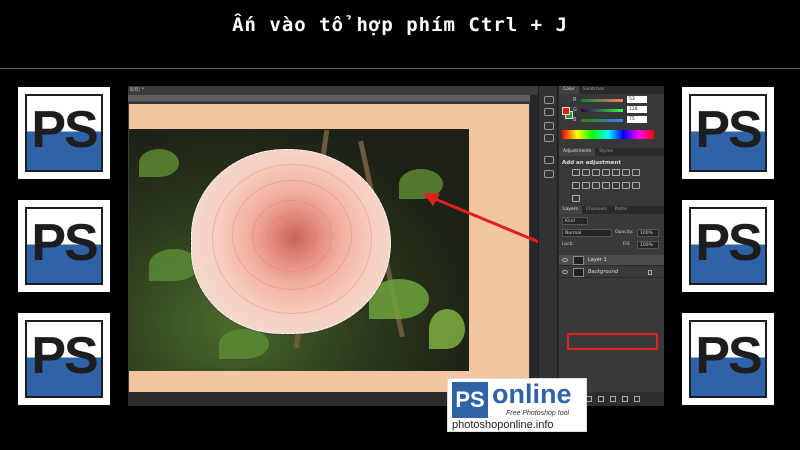  I want to click on layer-1-highlight-box, so click(612, 341).